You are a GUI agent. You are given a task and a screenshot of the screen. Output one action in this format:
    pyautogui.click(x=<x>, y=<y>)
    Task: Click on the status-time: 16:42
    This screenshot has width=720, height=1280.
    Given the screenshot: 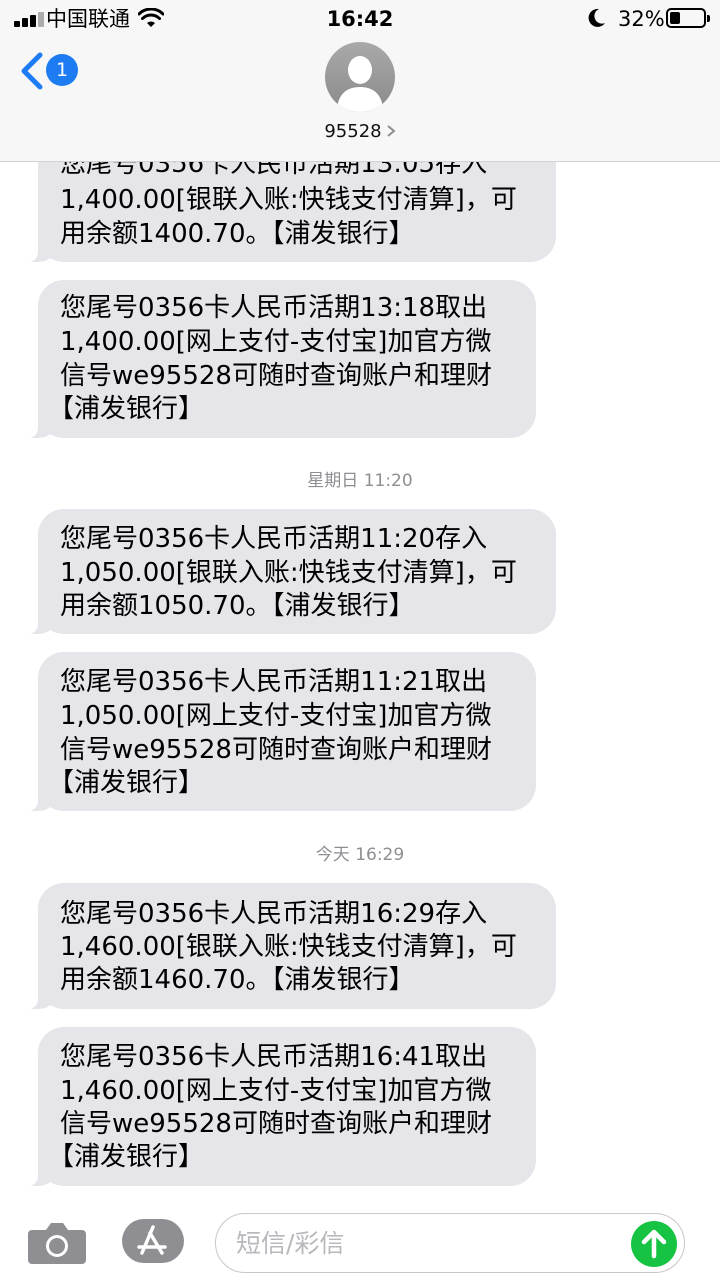 What is the action you would take?
    pyautogui.click(x=360, y=19)
    